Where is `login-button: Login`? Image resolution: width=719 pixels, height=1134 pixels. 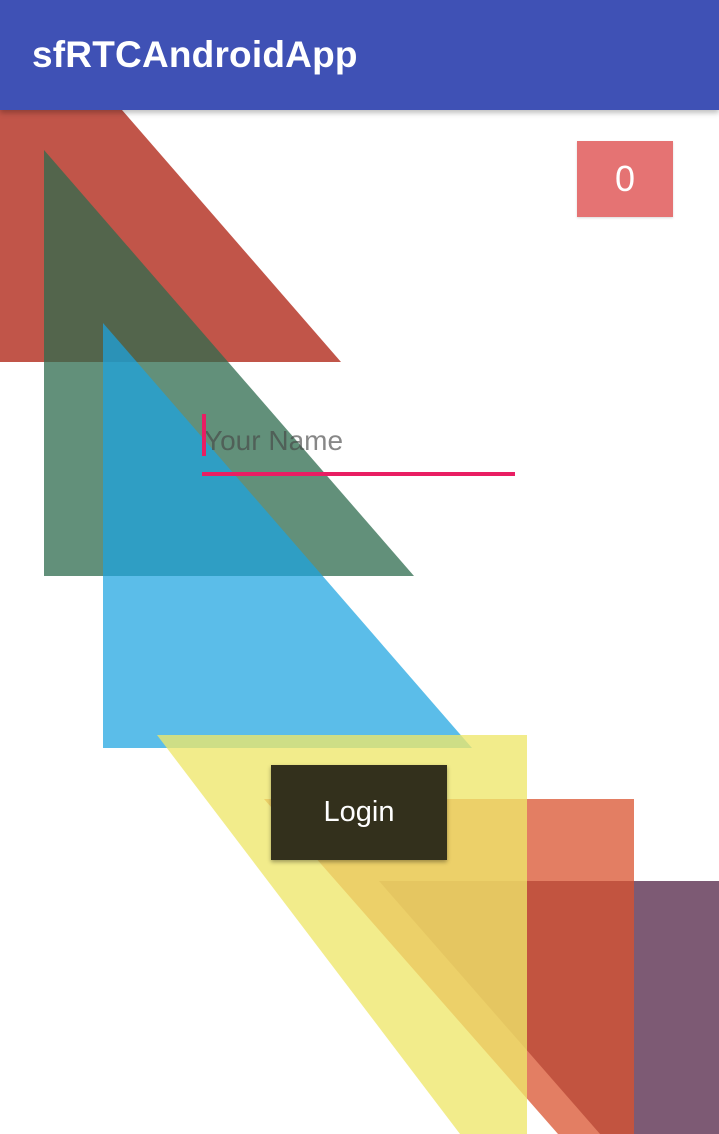 login-button: Login is located at coordinates (359, 812).